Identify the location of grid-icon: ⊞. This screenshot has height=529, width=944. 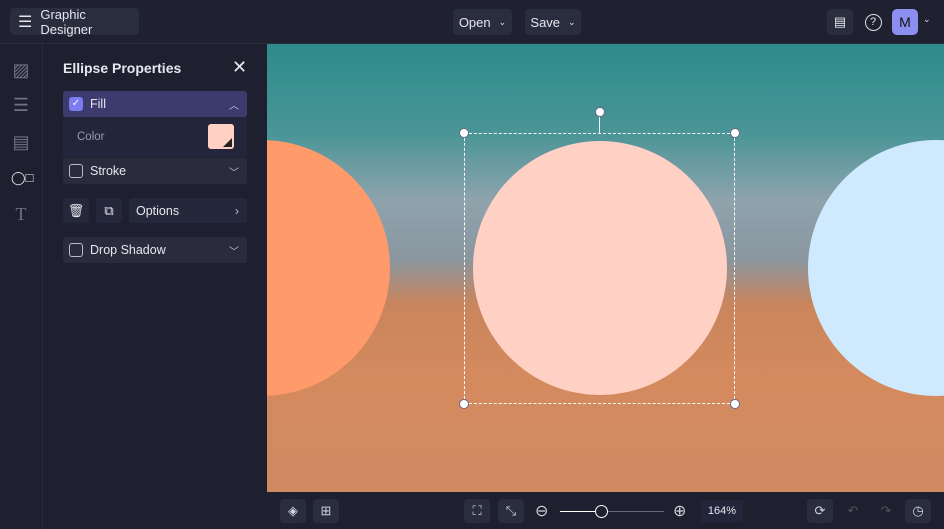
(326, 510).